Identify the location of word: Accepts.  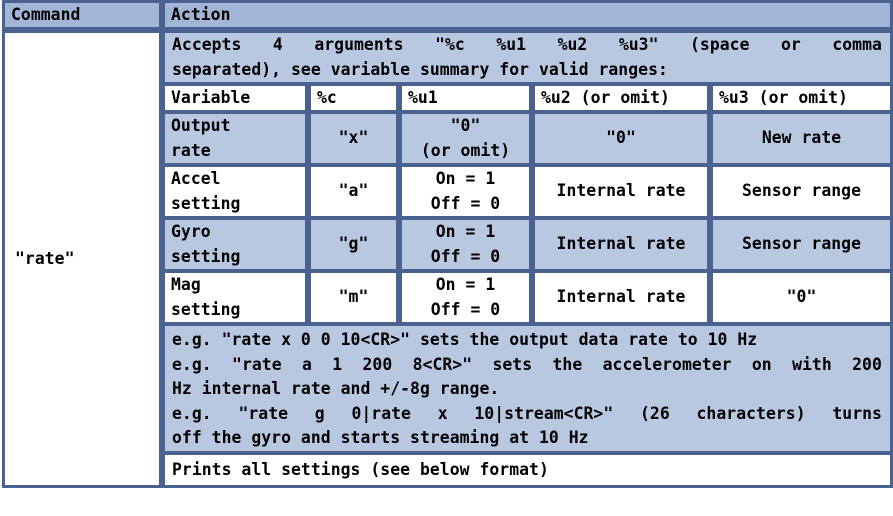
(207, 44).